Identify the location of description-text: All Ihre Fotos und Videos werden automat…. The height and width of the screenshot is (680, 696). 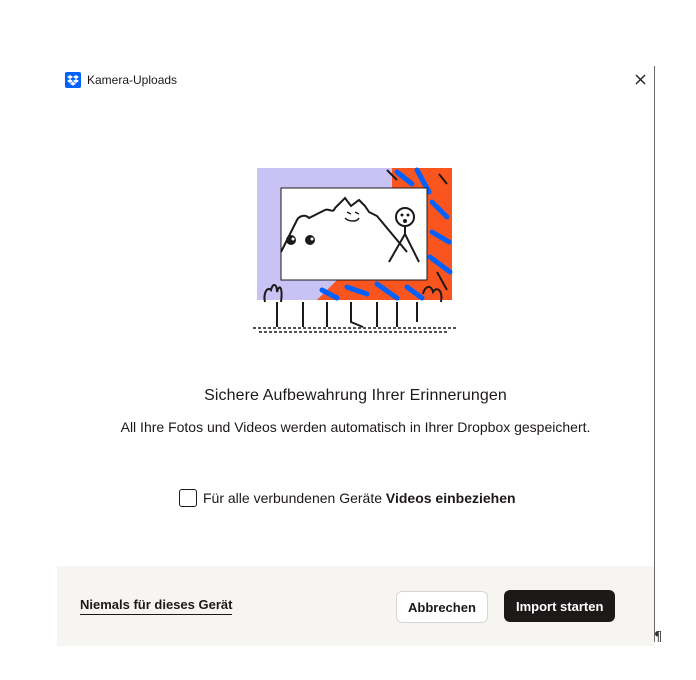
(355, 427).